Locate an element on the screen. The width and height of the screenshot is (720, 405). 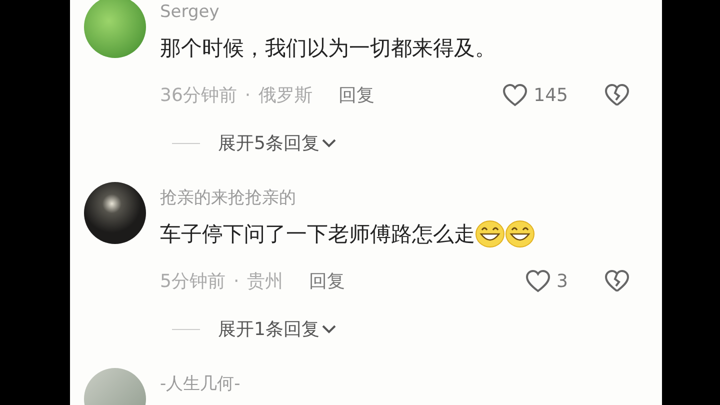
comment-text: 车子停下问了一下老师傅路怎么走 is located at coordinates (317, 234).